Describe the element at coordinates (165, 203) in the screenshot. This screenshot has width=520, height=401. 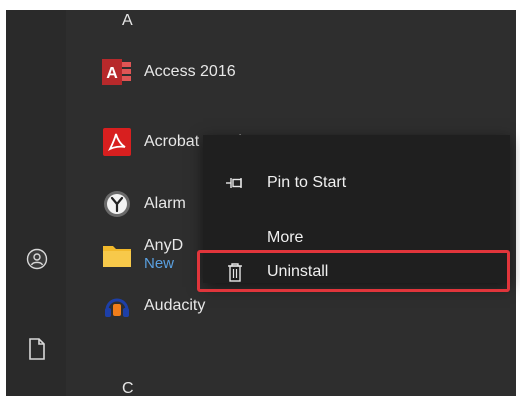
I see `app-name: Alarm` at that location.